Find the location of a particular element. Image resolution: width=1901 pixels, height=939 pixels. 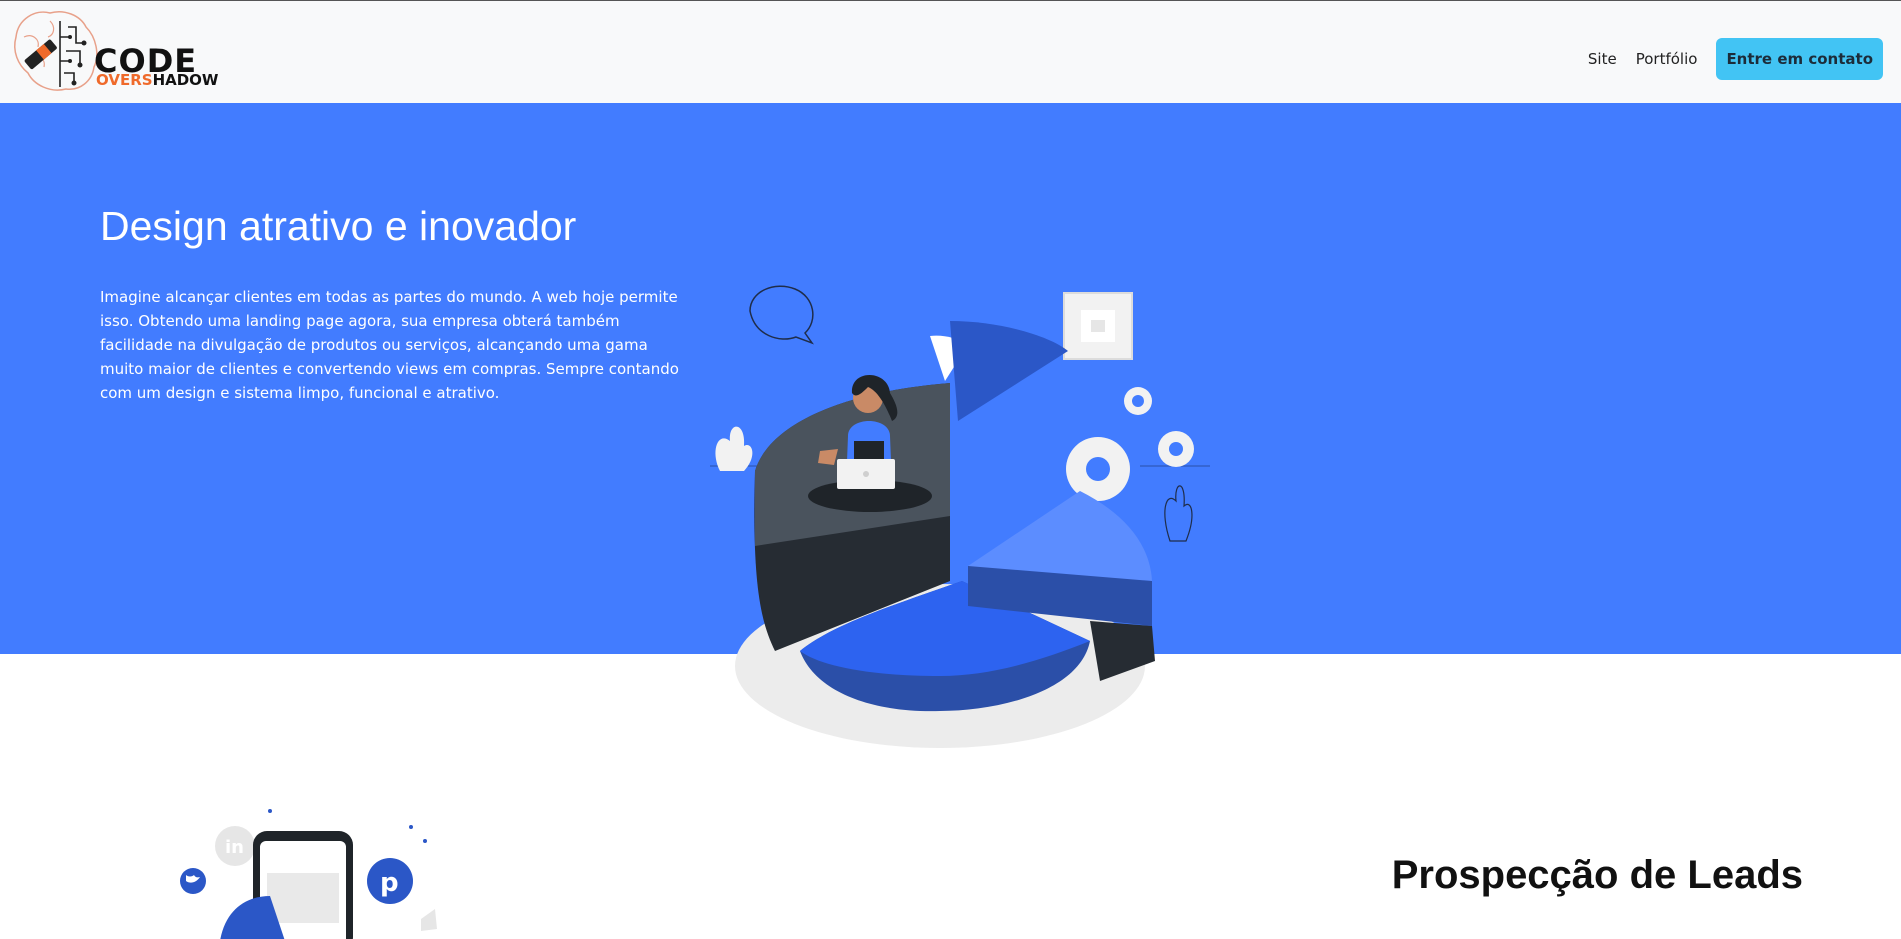

svg-text: p is located at coordinates (389, 883).